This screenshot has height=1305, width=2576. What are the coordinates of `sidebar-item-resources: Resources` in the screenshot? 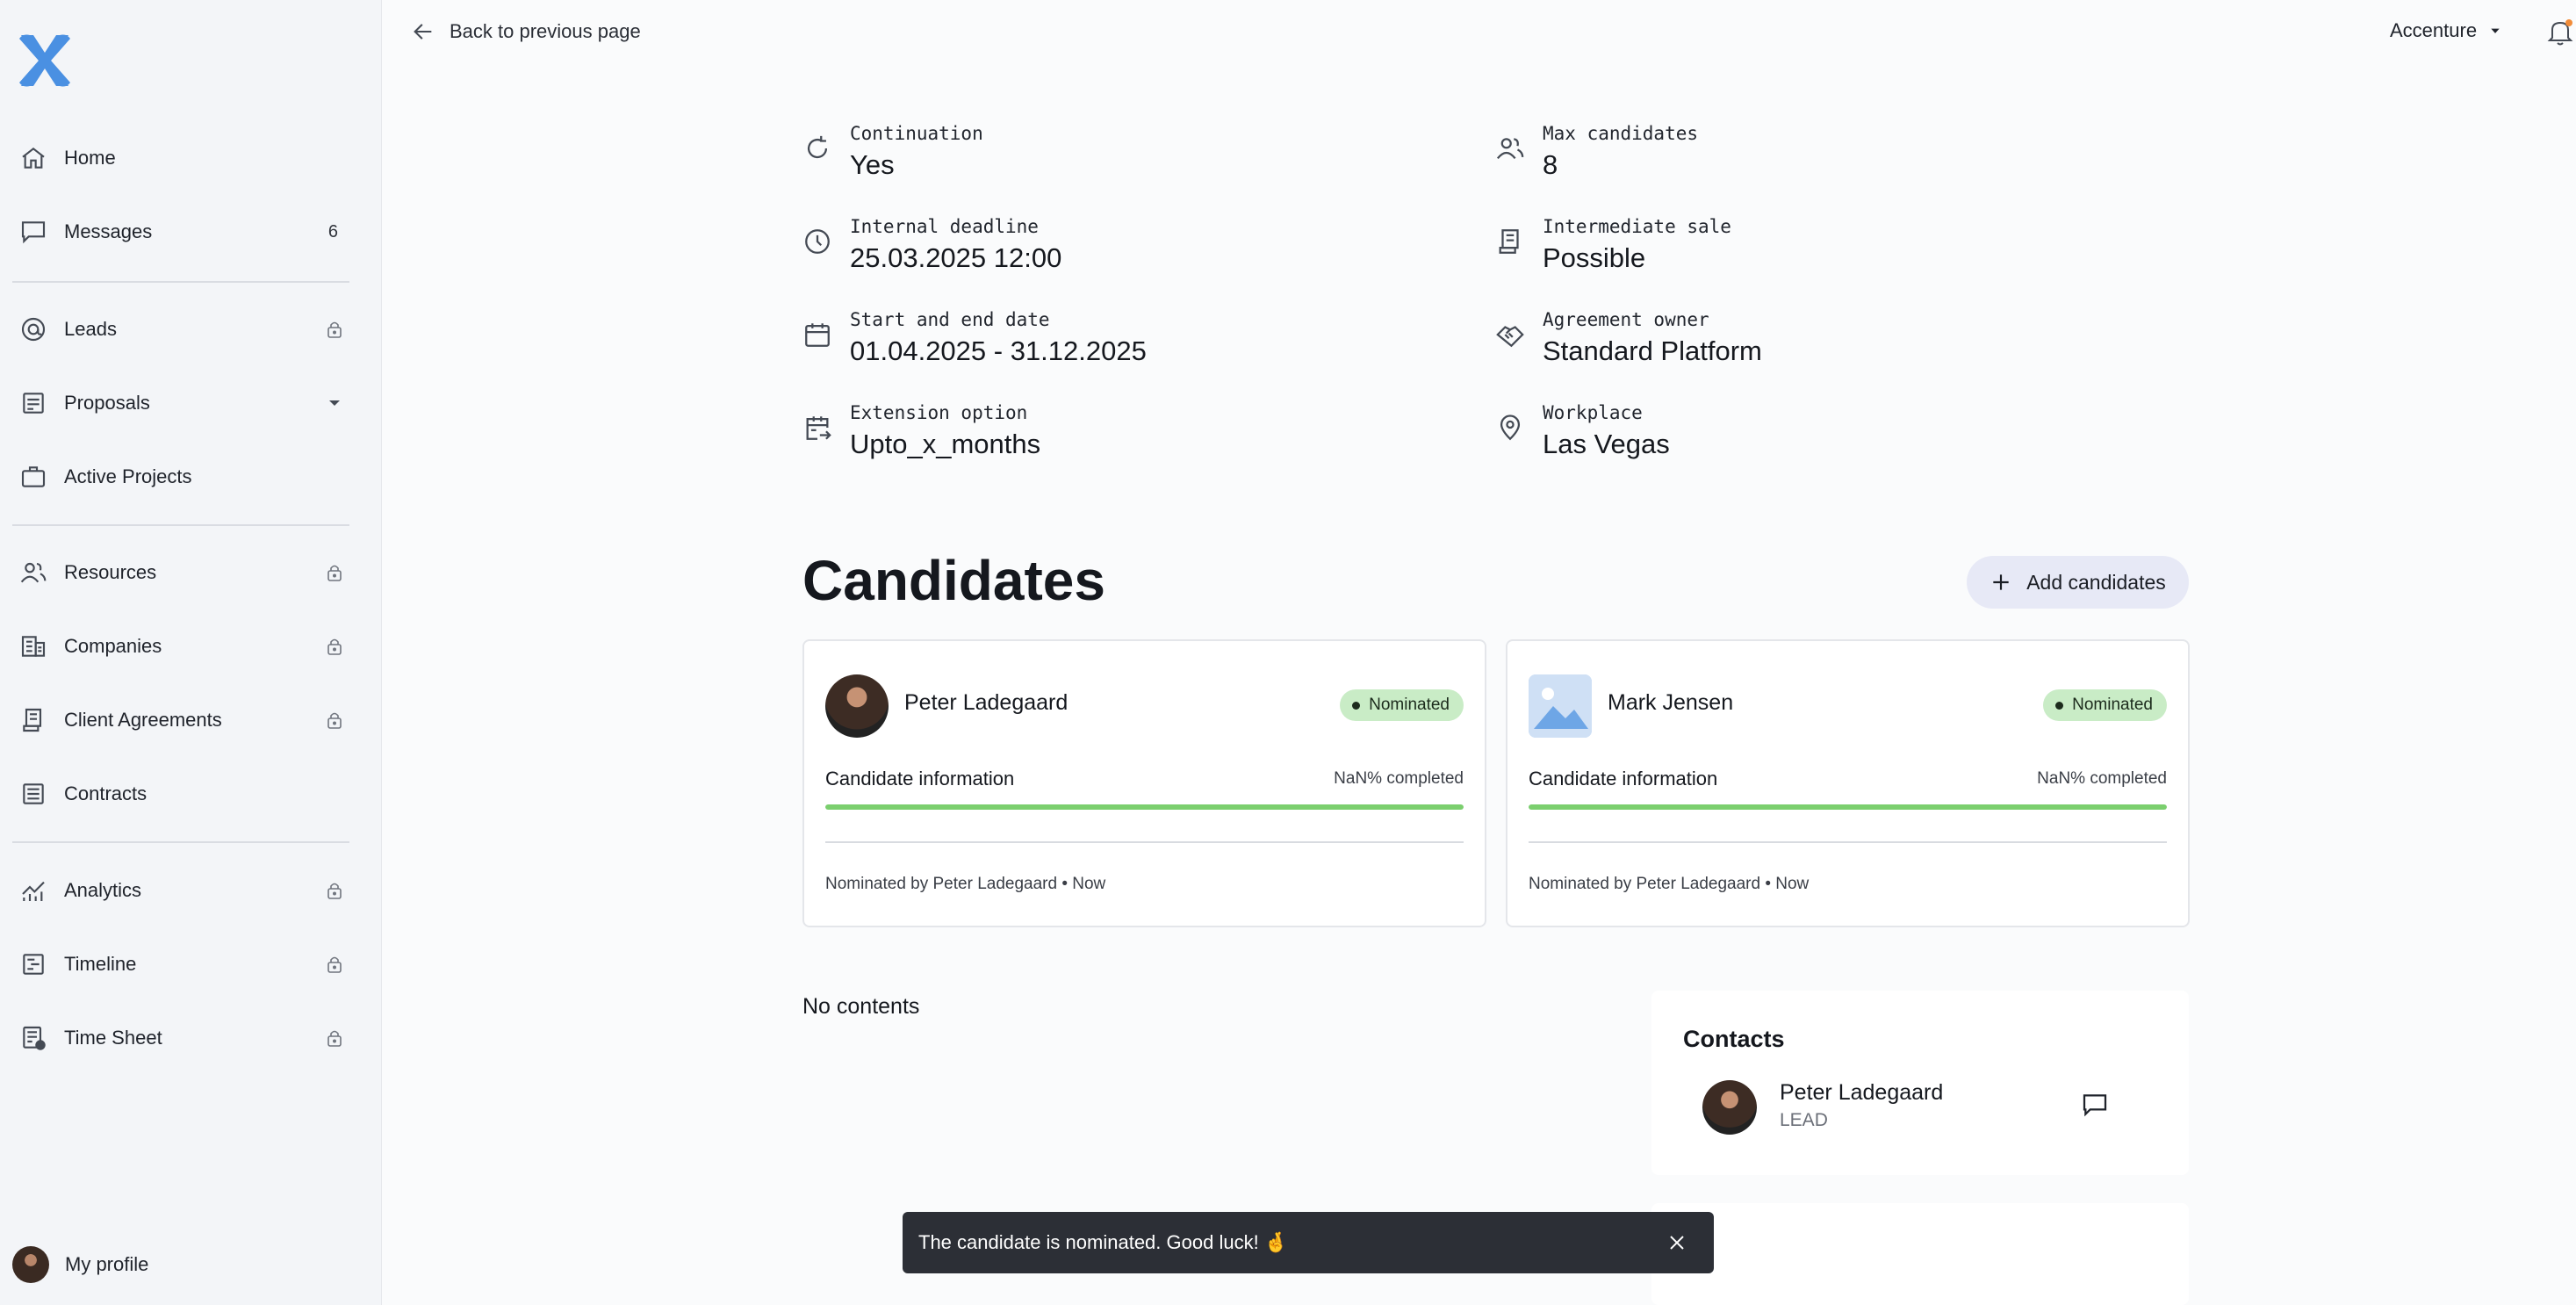 It's located at (191, 572).